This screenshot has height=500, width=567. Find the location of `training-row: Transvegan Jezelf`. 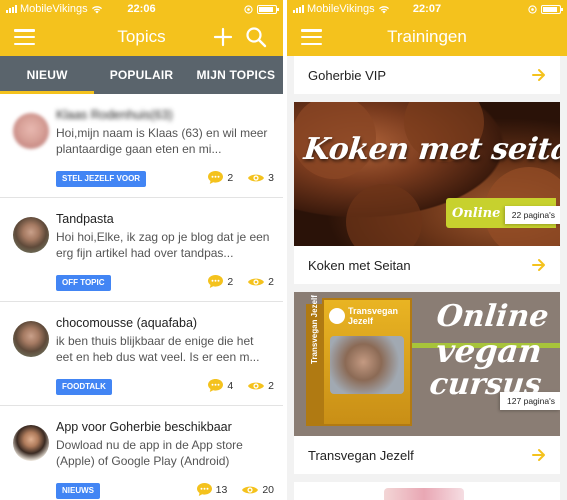

training-row: Transvegan Jezelf is located at coordinates (427, 455).